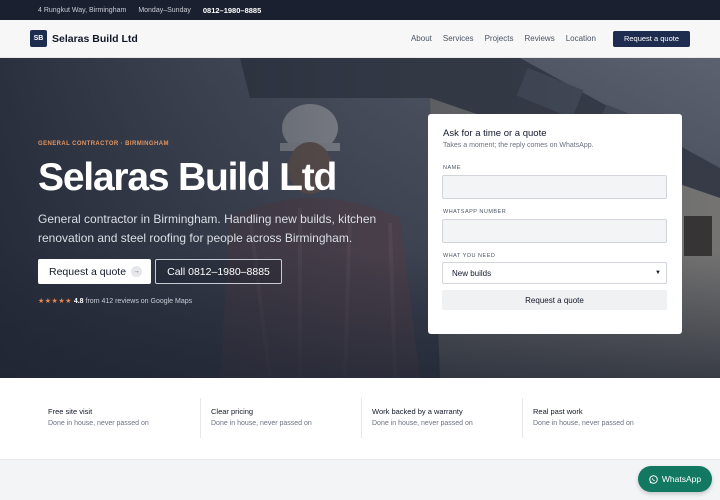 This screenshot has width=720, height=500. Describe the element at coordinates (360, 480) in the screenshot. I see `next-section` at that location.